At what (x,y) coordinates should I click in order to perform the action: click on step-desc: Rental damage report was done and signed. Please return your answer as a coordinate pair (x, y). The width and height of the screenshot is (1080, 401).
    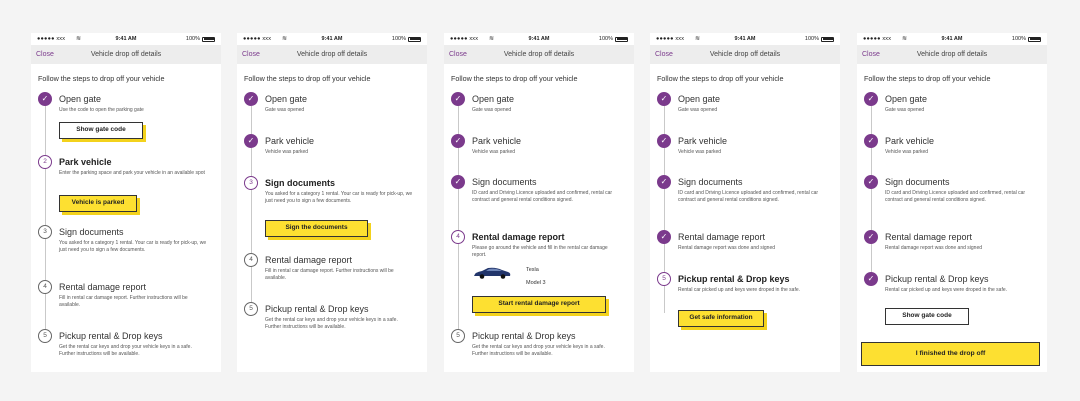
    Looking at the image, I should click on (727, 248).